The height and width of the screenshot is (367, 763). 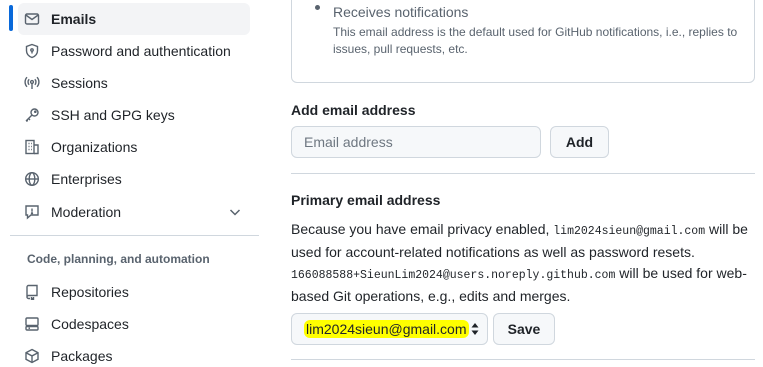 What do you see at coordinates (32, 19) in the screenshot?
I see `mail-icon` at bounding box center [32, 19].